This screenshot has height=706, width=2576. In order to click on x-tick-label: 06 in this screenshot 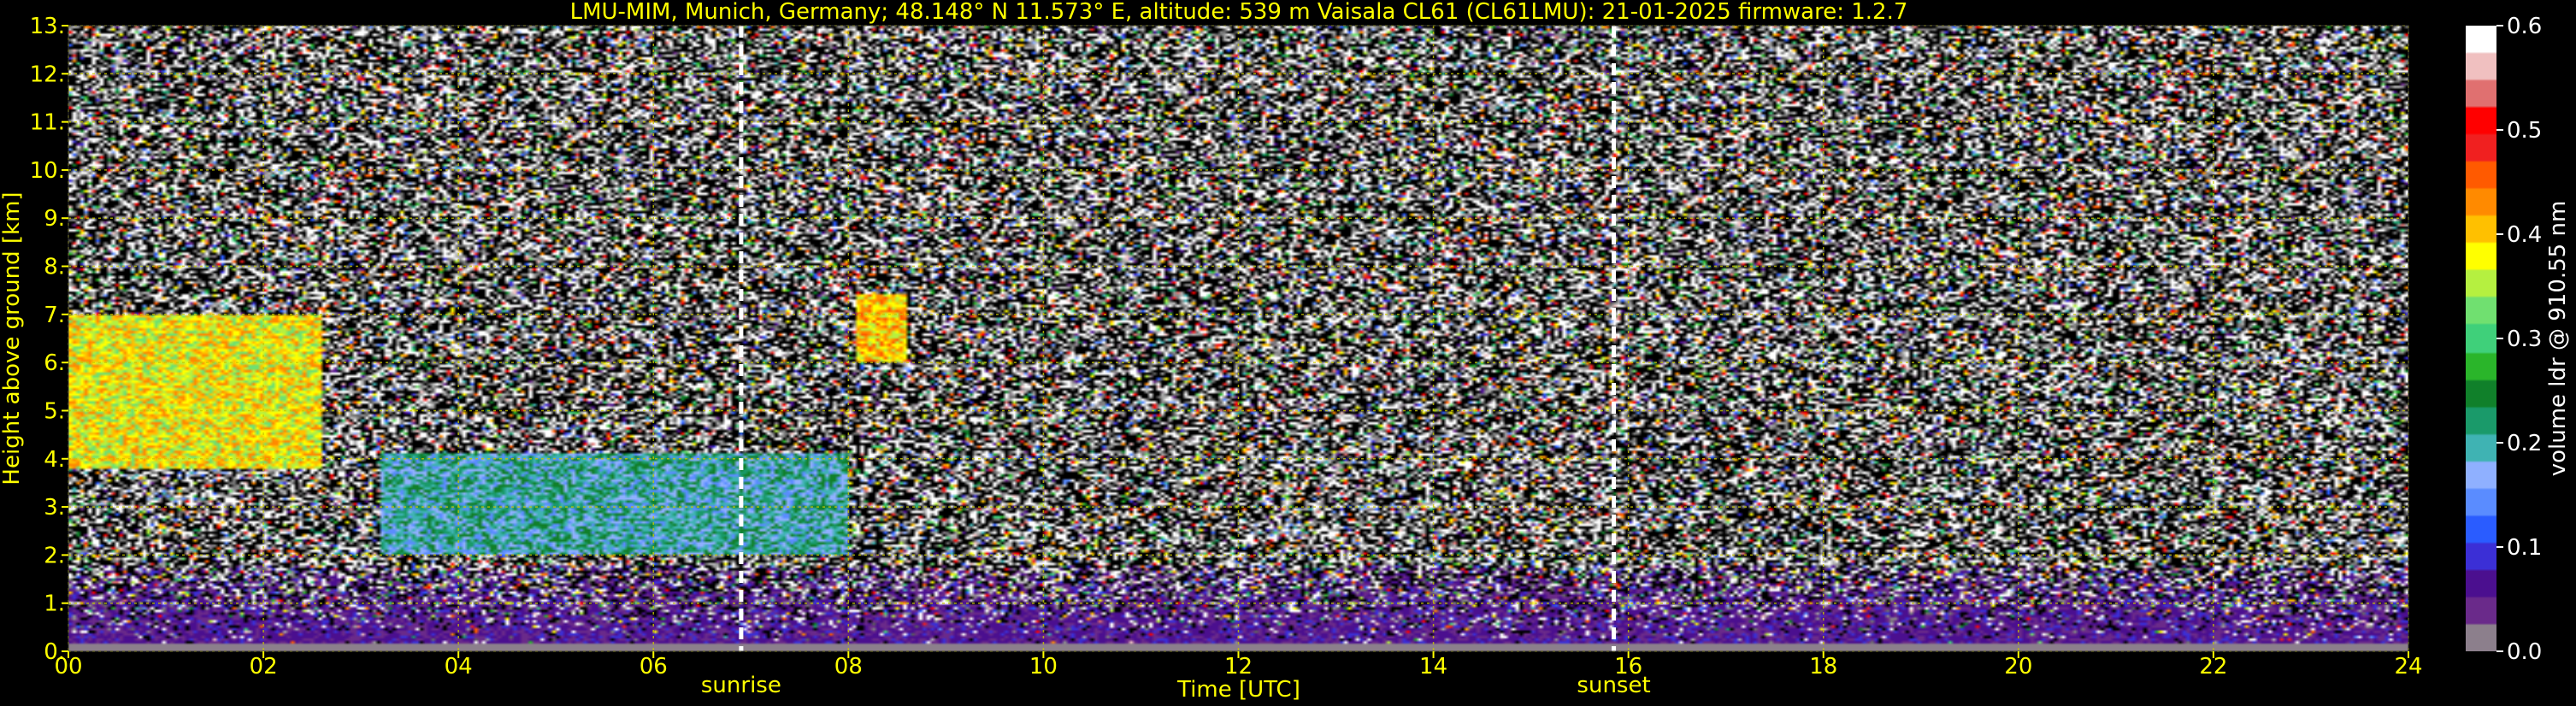, I will do `click(654, 667)`.